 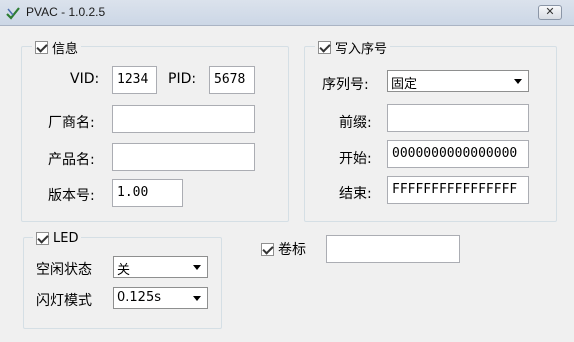 I want to click on app-icon, so click(x=13, y=13).